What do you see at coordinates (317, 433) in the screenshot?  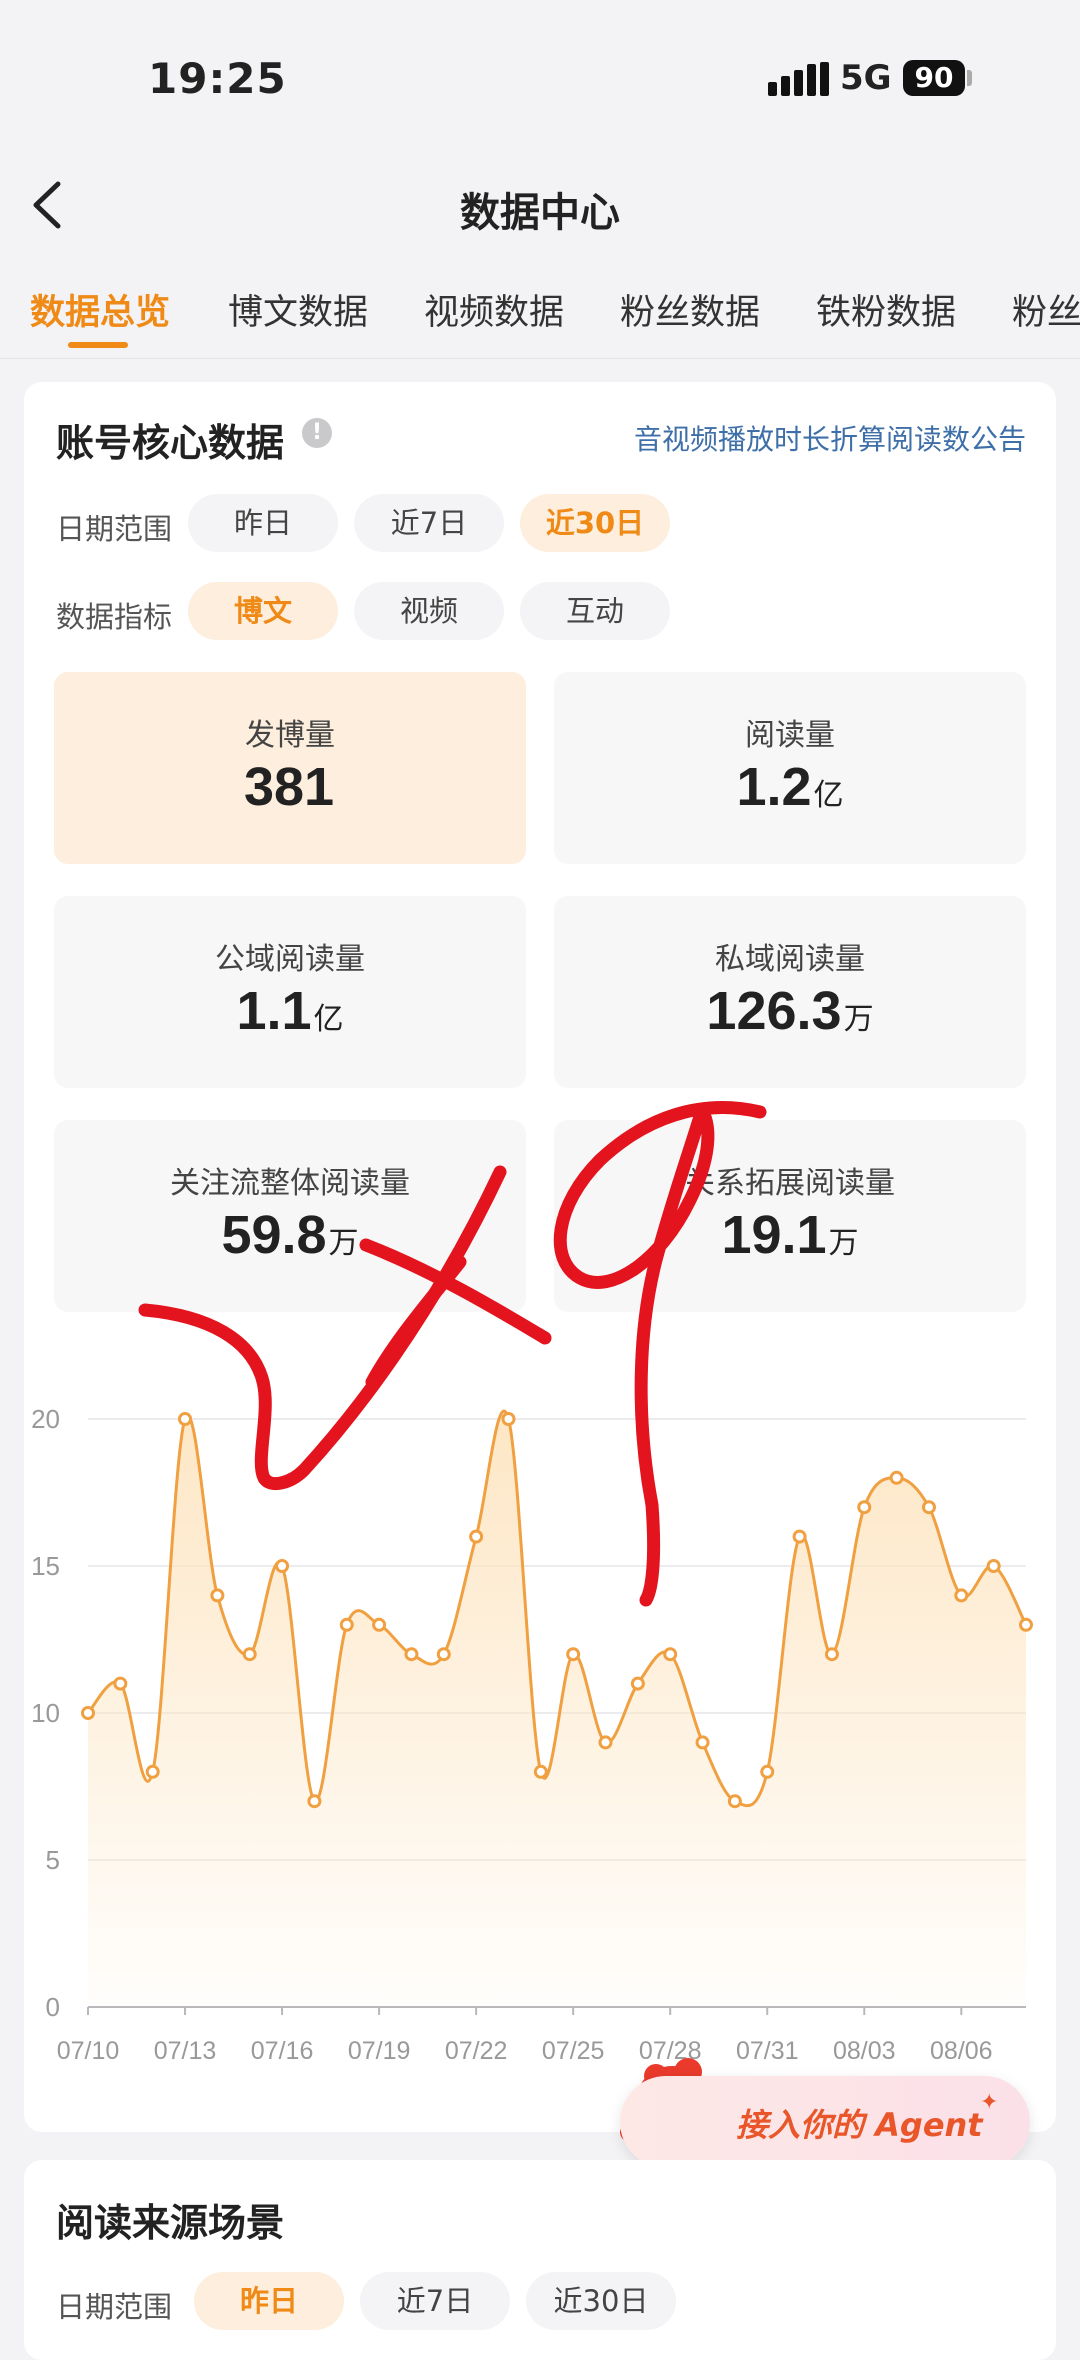 I see `info-icon: !` at bounding box center [317, 433].